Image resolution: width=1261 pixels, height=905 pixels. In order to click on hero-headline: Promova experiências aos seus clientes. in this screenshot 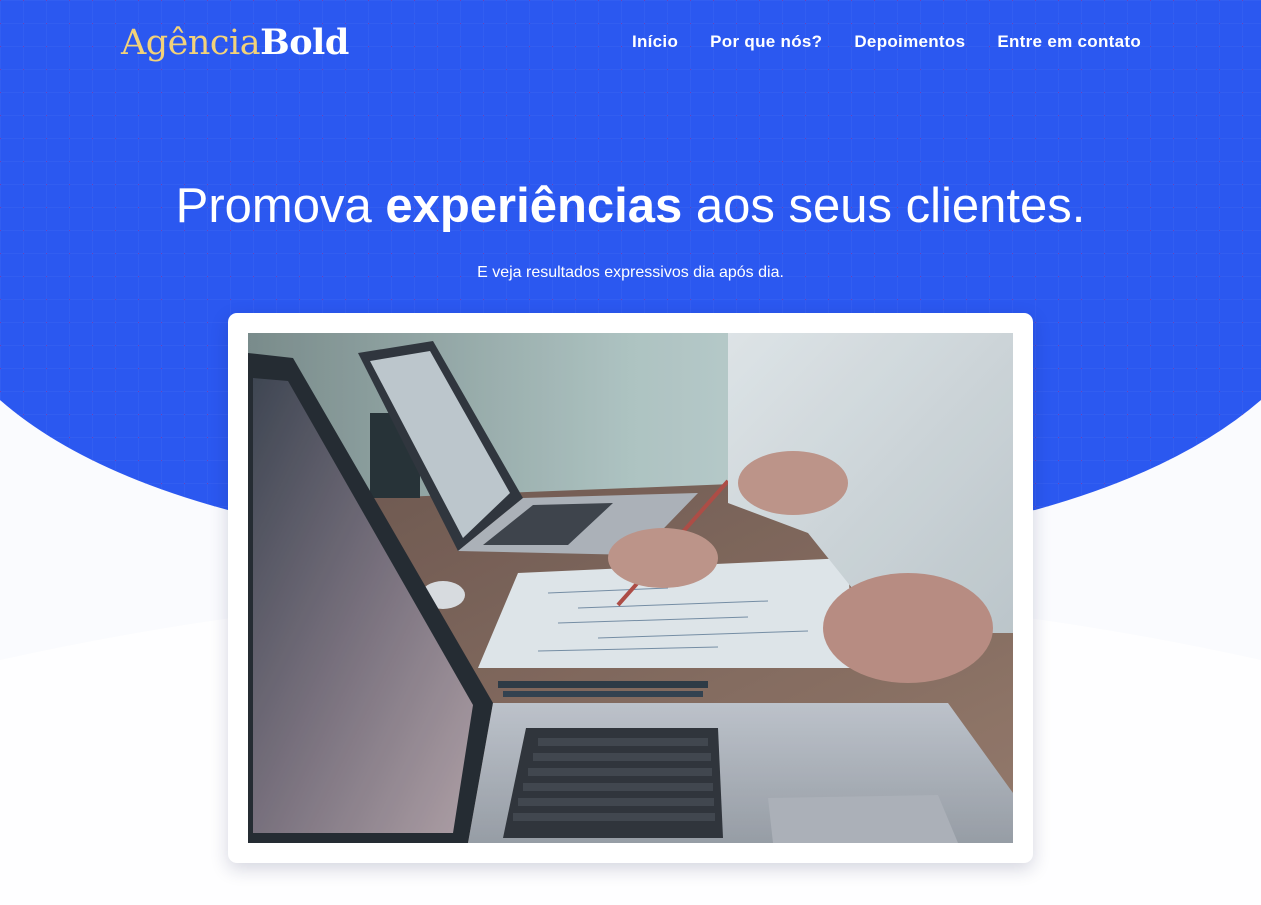, I will do `click(630, 206)`.